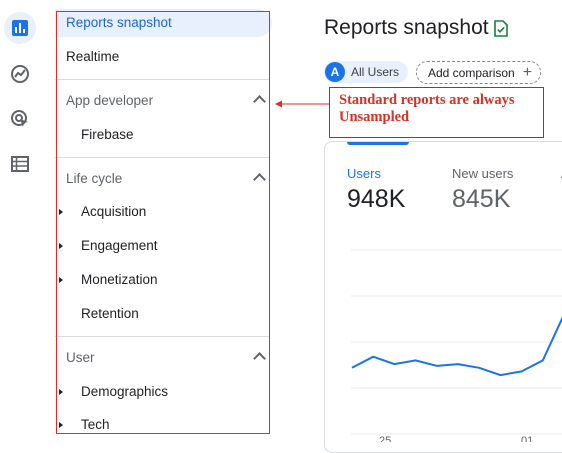 Image resolution: width=562 pixels, height=453 pixels. What do you see at coordinates (163, 57) in the screenshot?
I see `nav-item-realtime: Realtime` at bounding box center [163, 57].